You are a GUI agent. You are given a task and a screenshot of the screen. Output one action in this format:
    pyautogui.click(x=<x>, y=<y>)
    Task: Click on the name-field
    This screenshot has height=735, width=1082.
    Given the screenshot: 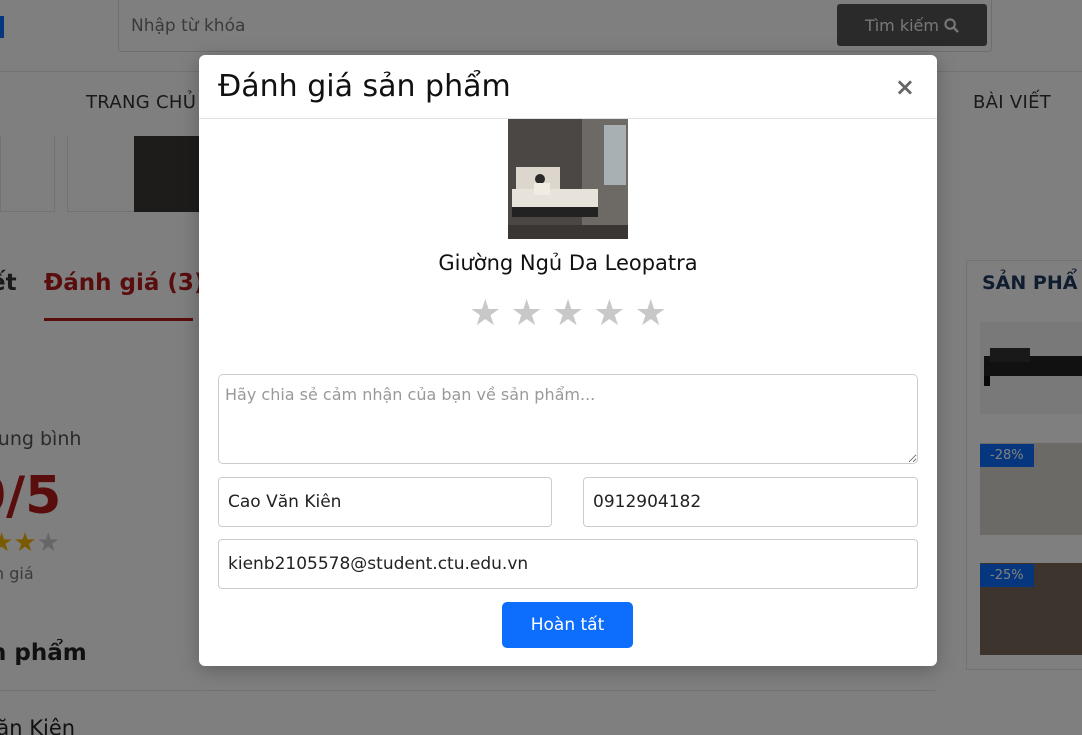 What is the action you would take?
    pyautogui.click(x=385, y=502)
    